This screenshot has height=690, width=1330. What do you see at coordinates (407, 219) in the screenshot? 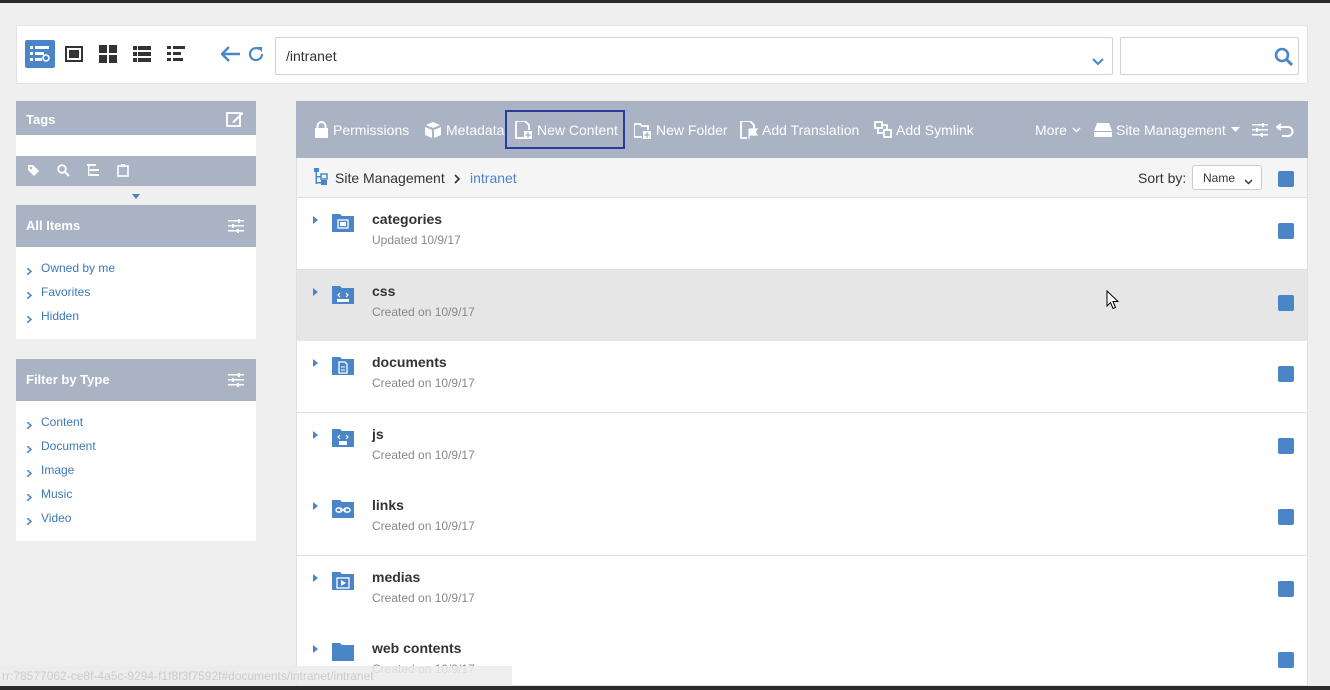
I see `row-name: categories` at bounding box center [407, 219].